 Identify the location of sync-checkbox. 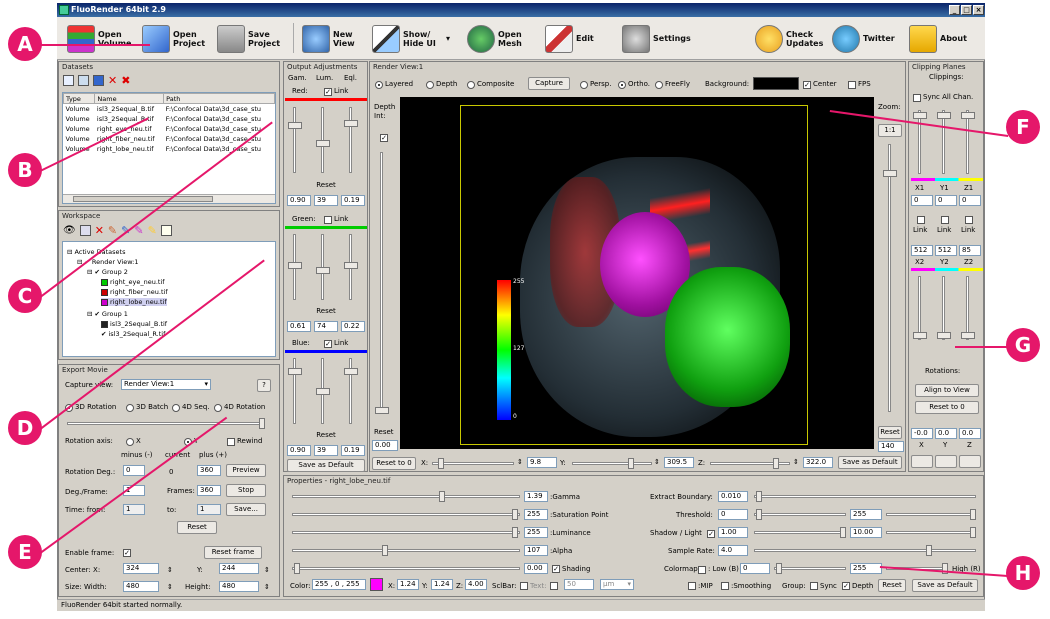
(814, 586).